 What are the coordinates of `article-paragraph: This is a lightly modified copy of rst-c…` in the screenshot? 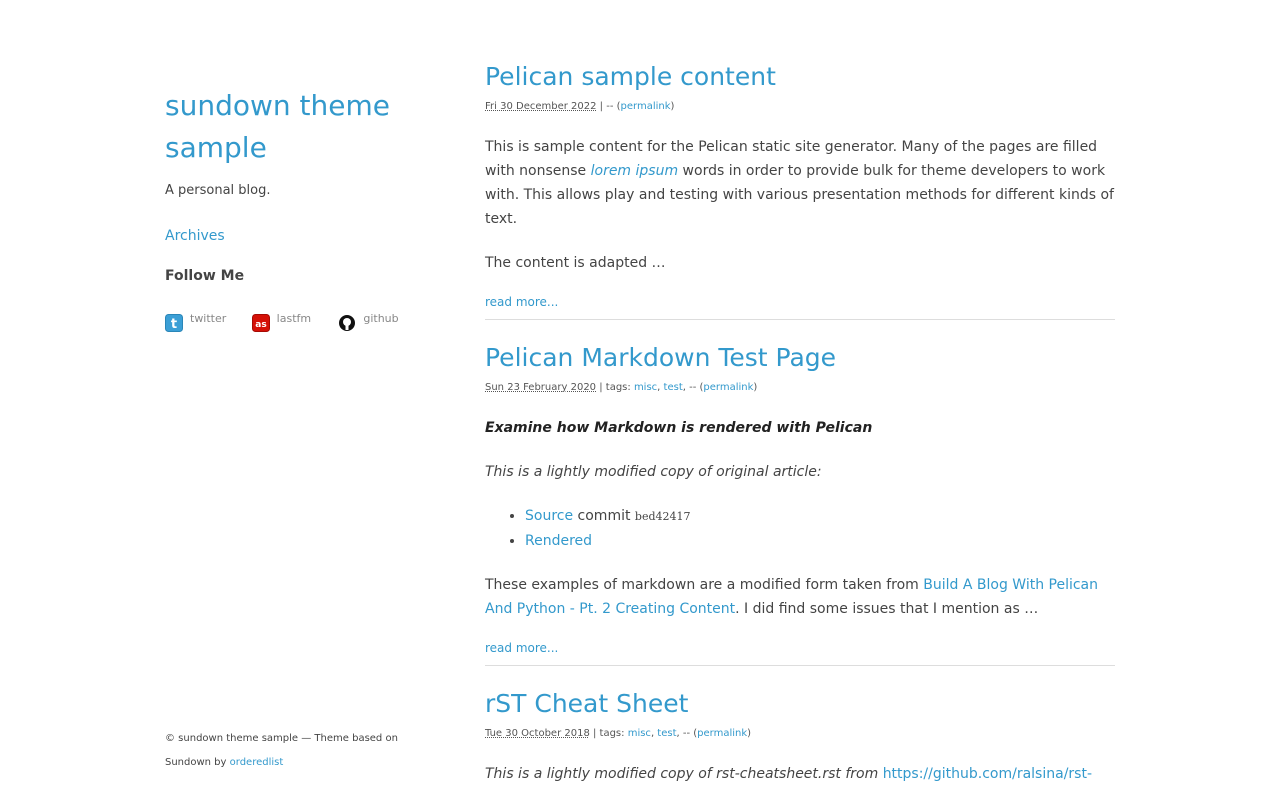 It's located at (800, 774).